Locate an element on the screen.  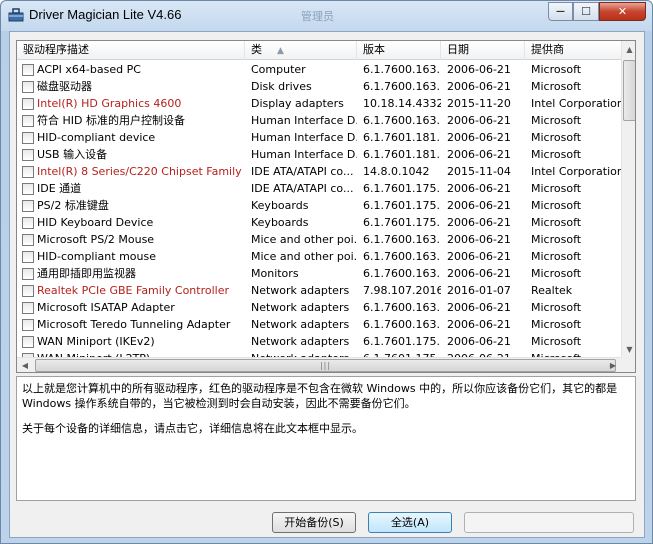
sort-ascending-icon: ▲ is located at coordinates (280, 51).